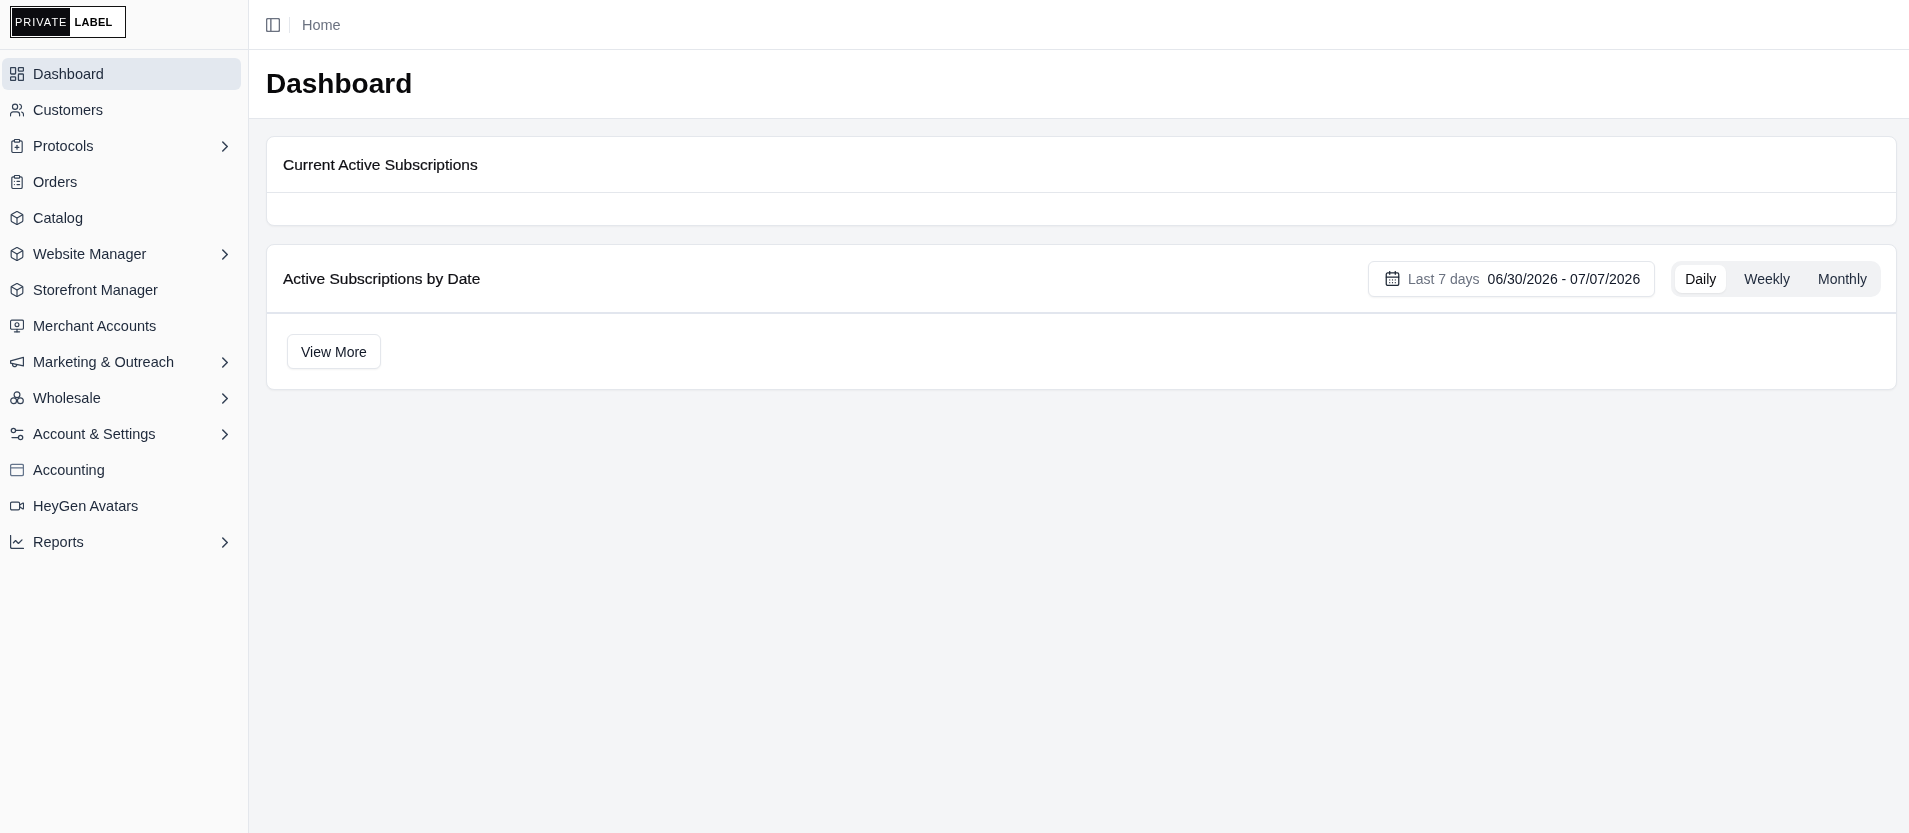 The height and width of the screenshot is (833, 1909). I want to click on calendar-icon, so click(1392, 278).